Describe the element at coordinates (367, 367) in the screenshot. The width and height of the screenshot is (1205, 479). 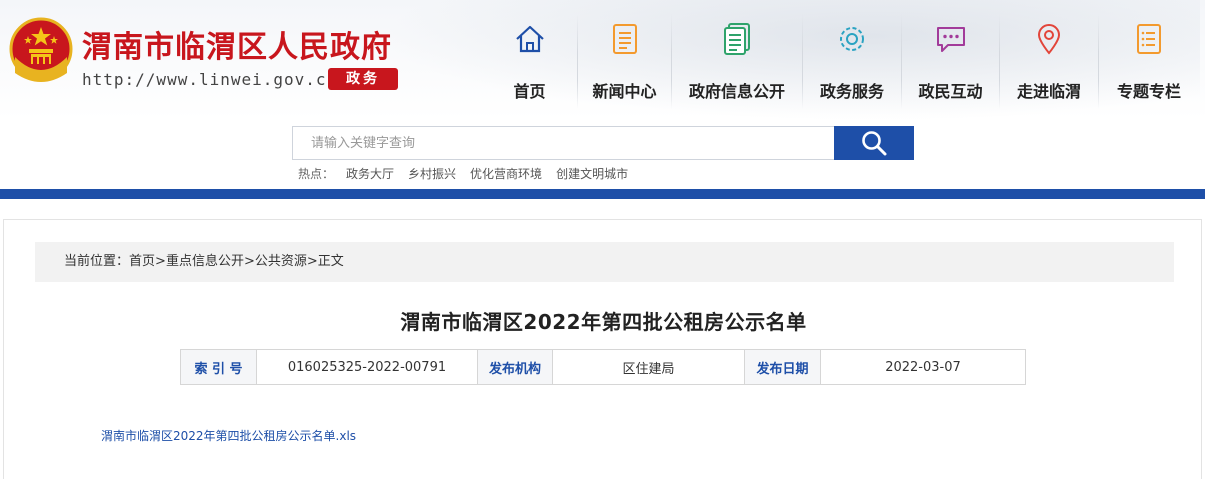
I see `index-number-value: 016025325-2022-00791` at that location.